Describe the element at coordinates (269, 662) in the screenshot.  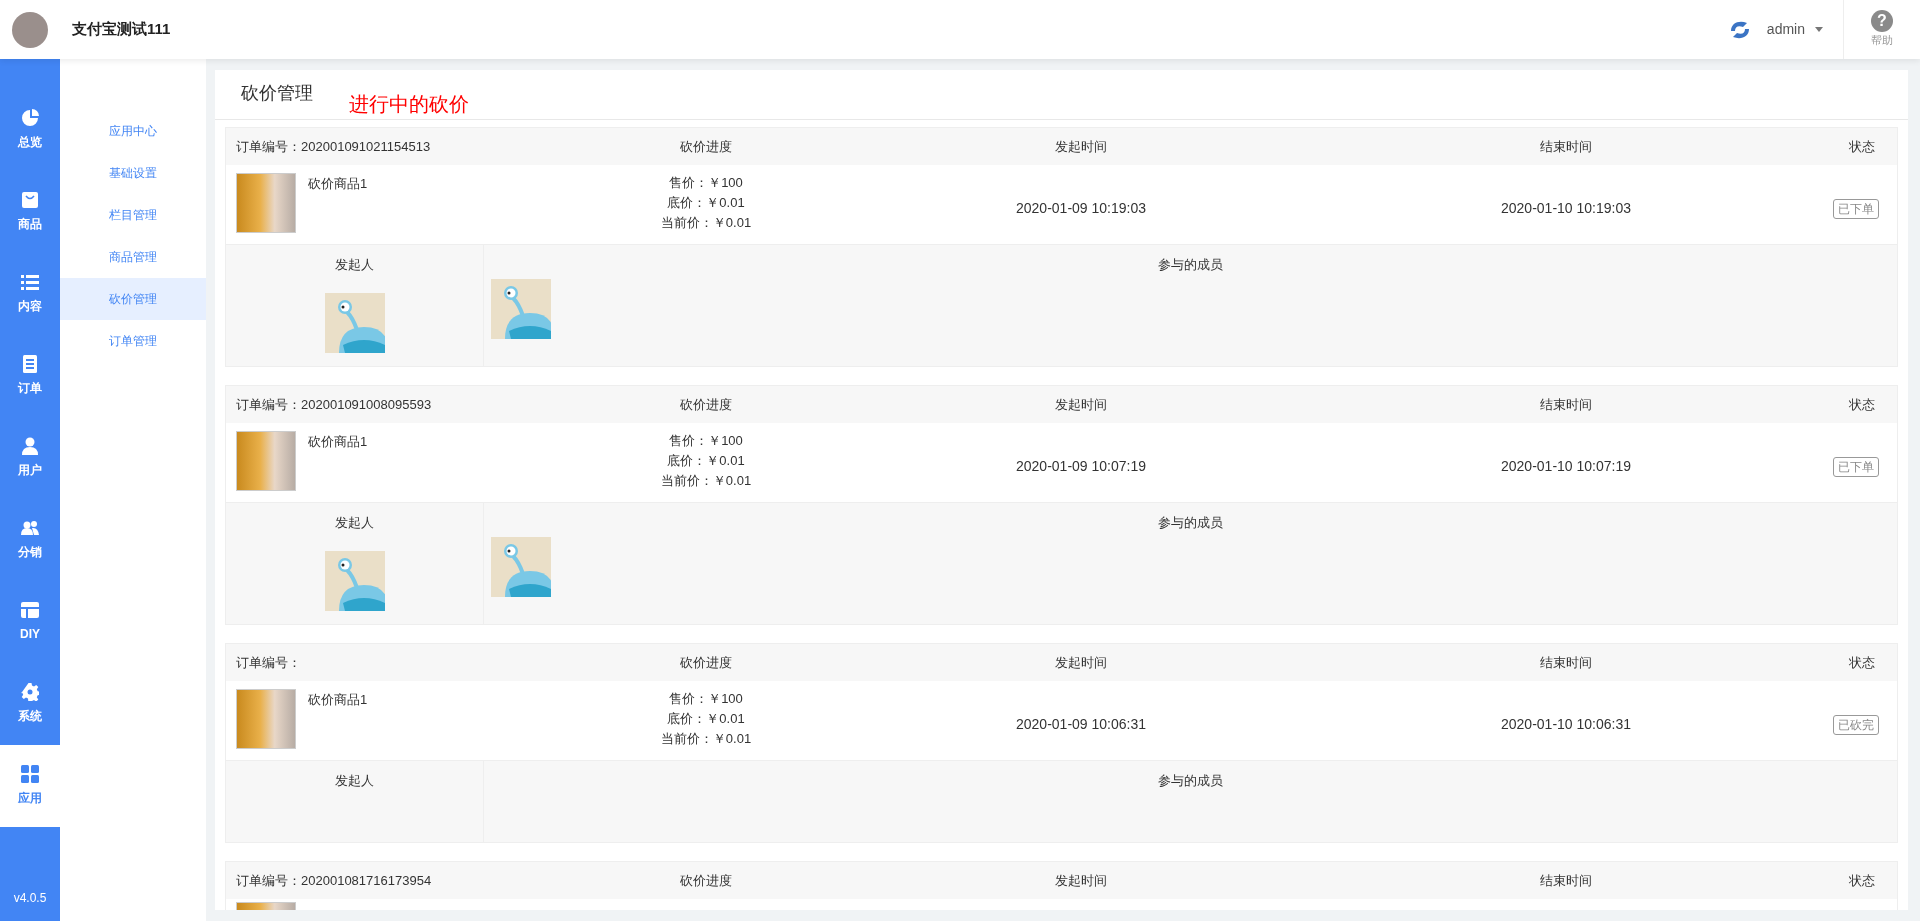
I see `order-number: 订单编号：` at that location.